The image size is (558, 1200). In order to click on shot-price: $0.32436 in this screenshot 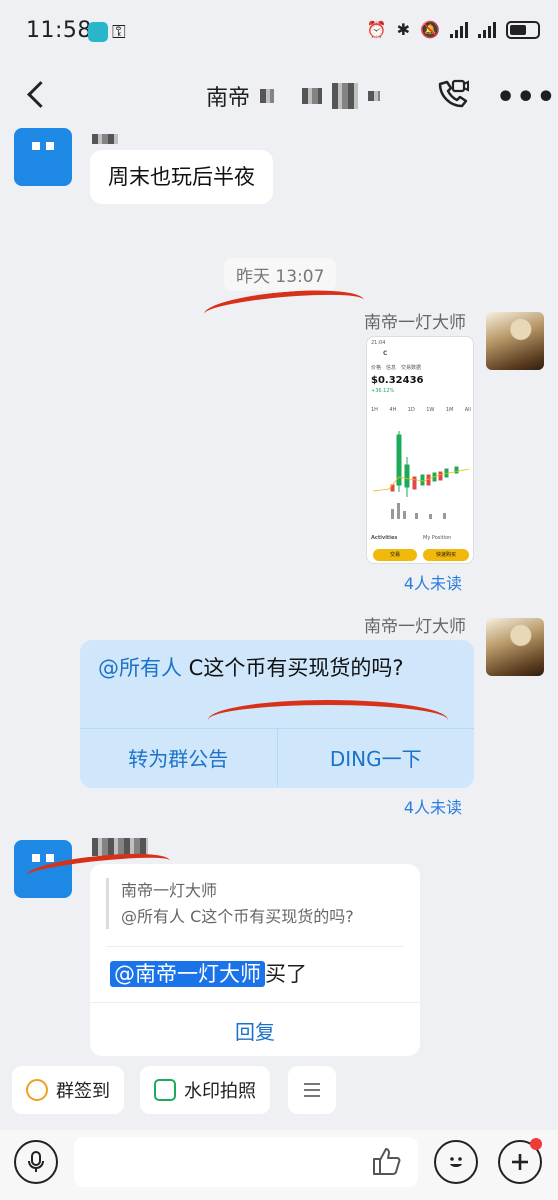, I will do `click(397, 380)`.